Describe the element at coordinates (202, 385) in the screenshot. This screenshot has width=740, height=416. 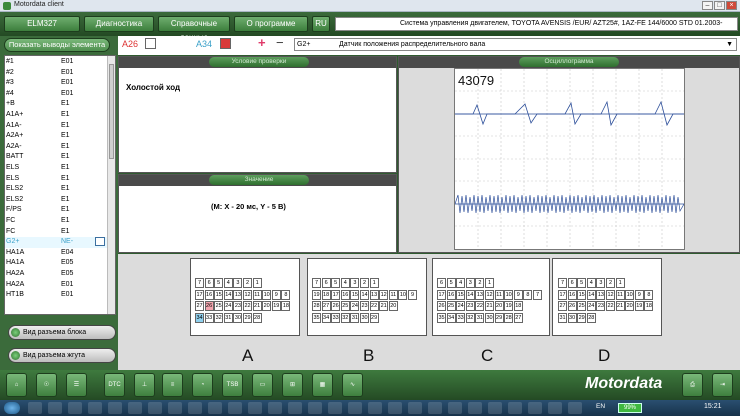
I see `gauge-icon: ◔` at that location.